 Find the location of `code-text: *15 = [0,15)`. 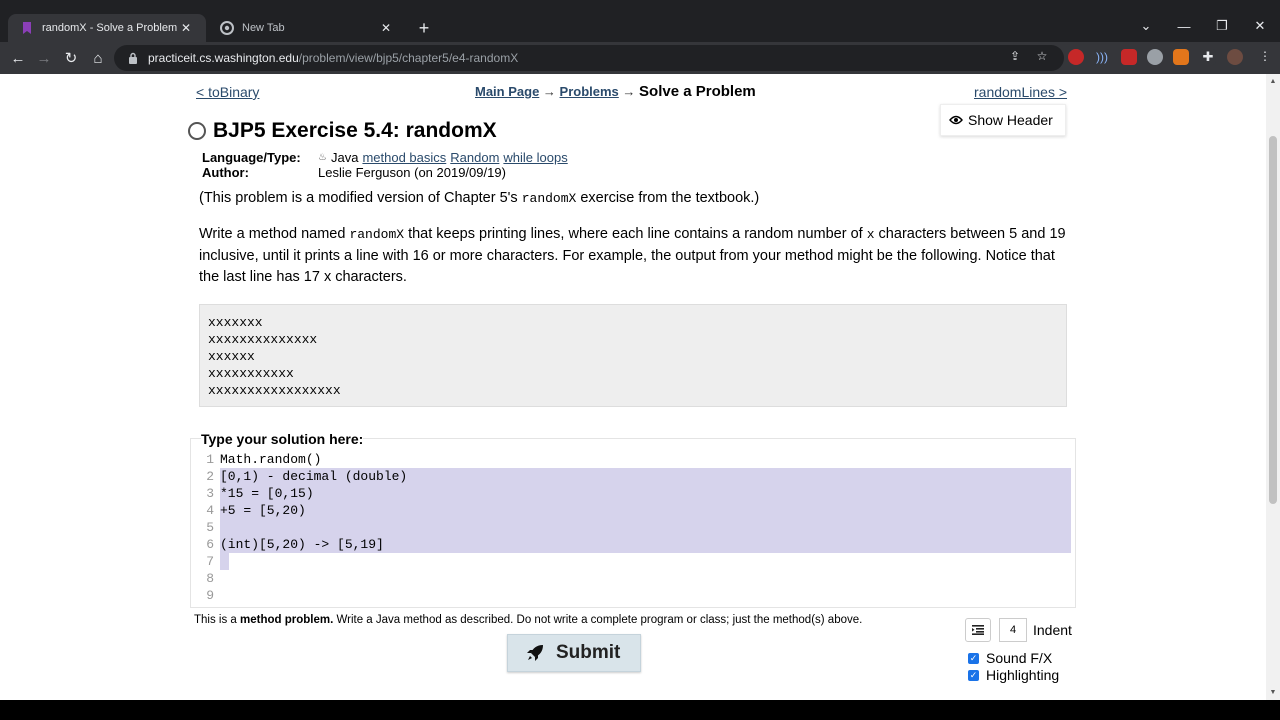

code-text: *15 = [0,15) is located at coordinates (267, 493).